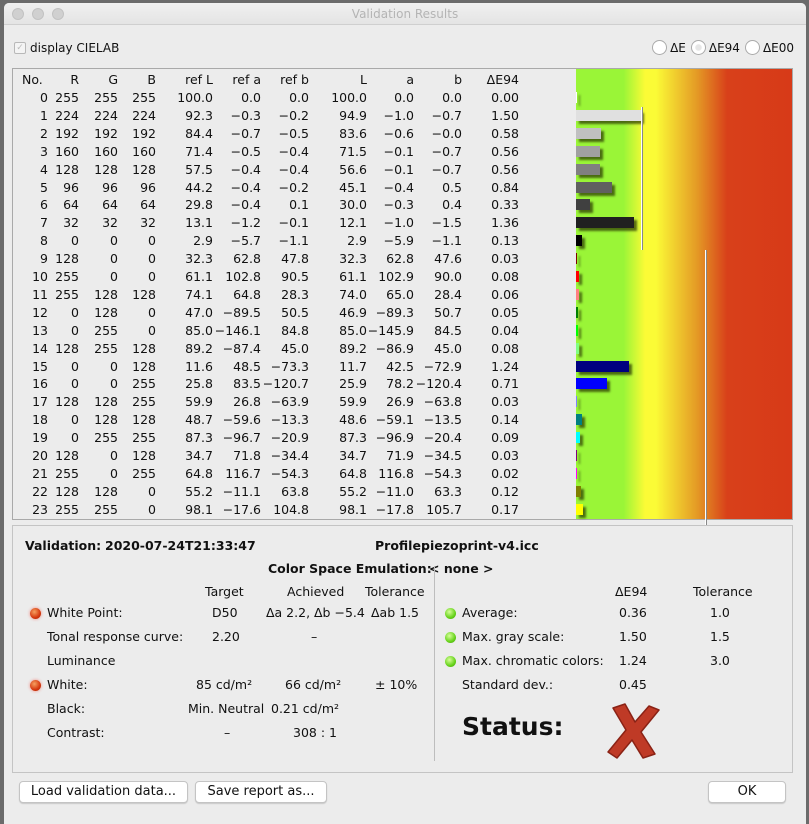 The height and width of the screenshot is (824, 809). I want to click on cell-delta-e94: 0.17, so click(505, 509).